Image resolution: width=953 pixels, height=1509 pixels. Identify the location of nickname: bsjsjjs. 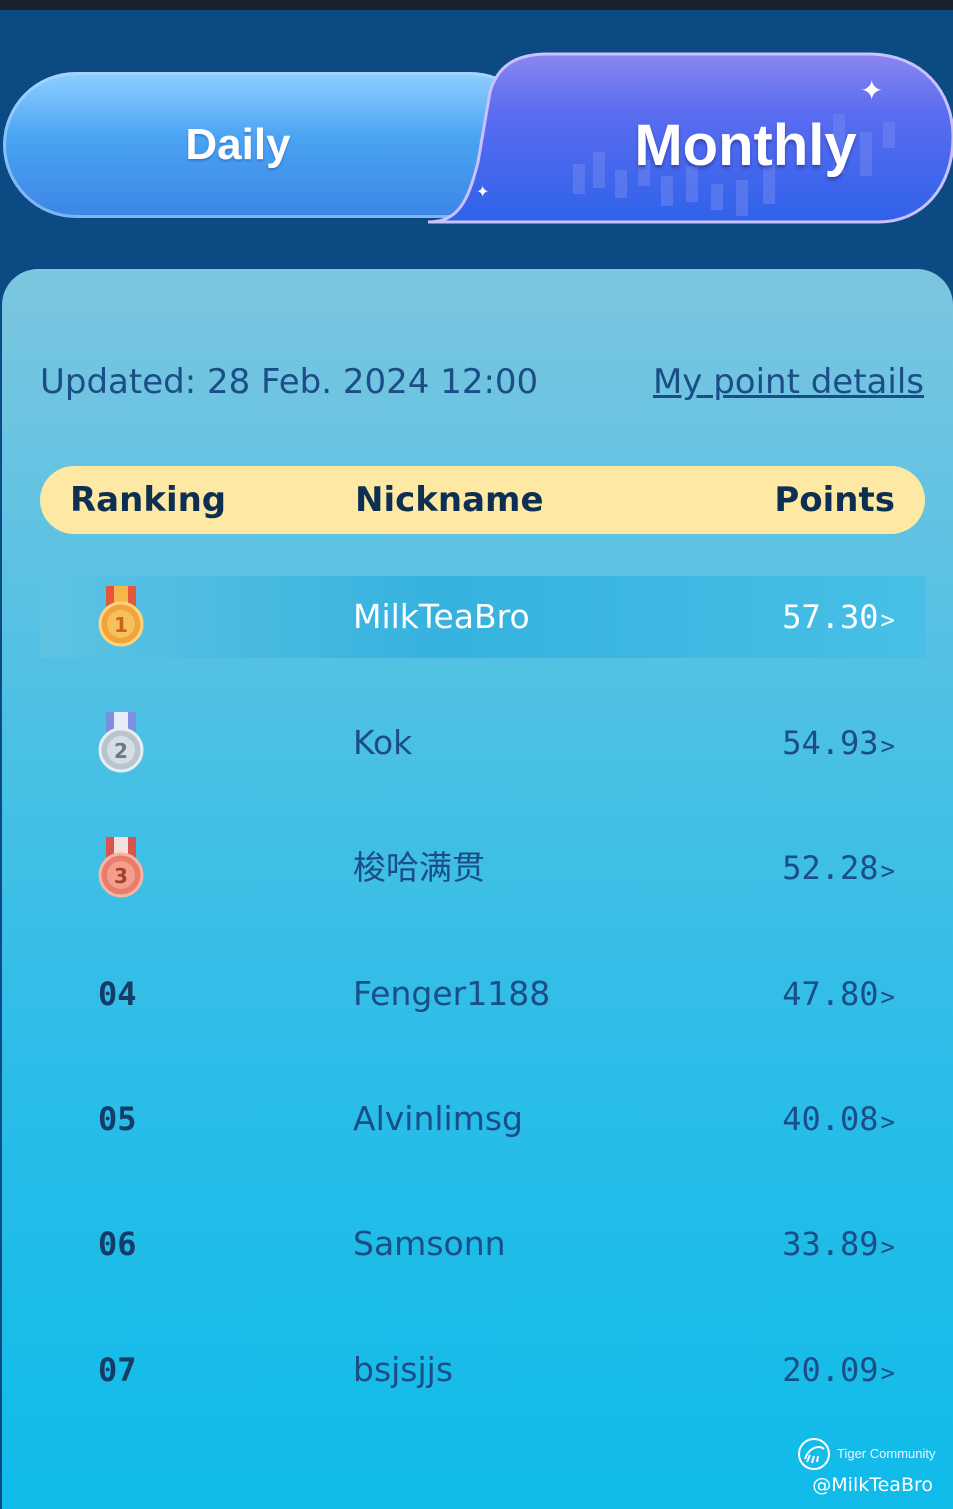
(403, 1369).